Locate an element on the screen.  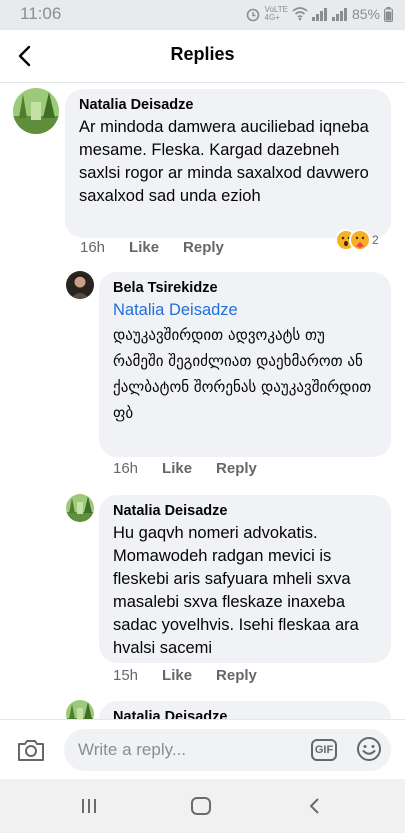
care-reaction-icon is located at coordinates (360, 240).